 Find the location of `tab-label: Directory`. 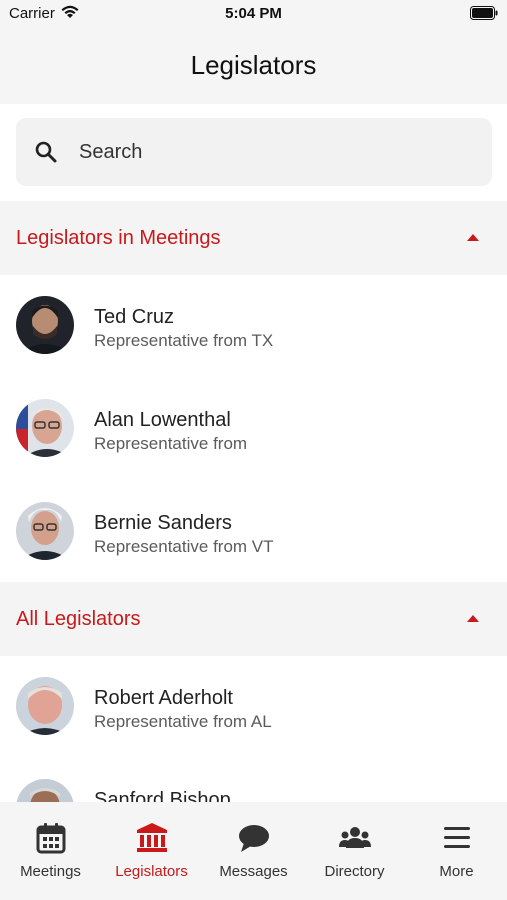

tab-label: Directory is located at coordinates (354, 871).